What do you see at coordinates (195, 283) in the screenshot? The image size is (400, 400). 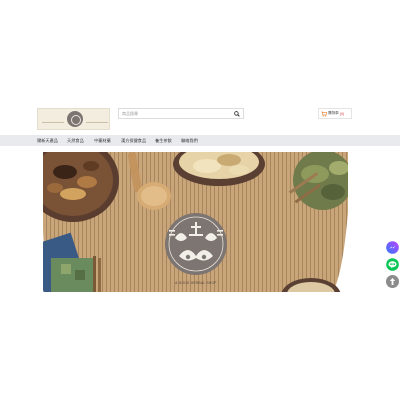 I see `hero-tagline: A GOOD HERBAL SHOP` at bounding box center [195, 283].